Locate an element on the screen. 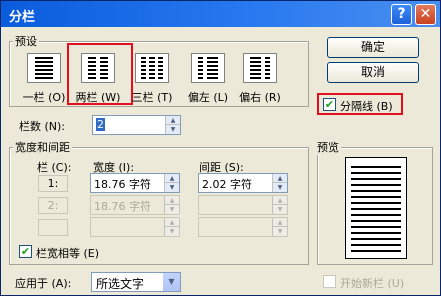 Image resolution: width=441 pixels, height=296 pixels. width-input-2: 18.76 字符 ▲ ▼ is located at coordinates (135, 205).